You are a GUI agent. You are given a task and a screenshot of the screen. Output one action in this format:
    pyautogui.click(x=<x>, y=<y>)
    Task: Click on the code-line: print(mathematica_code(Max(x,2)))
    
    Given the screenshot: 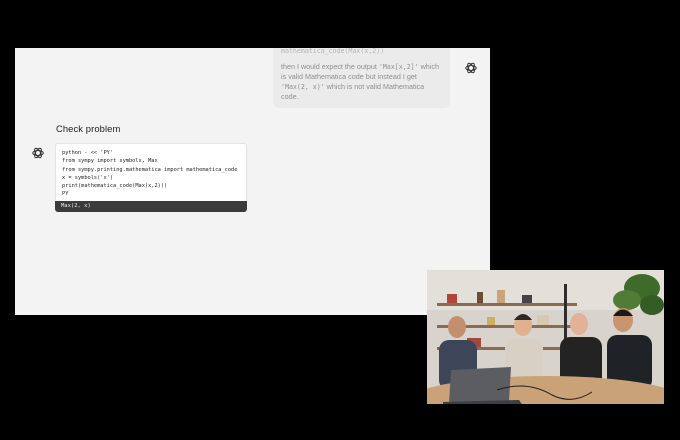 What is the action you would take?
    pyautogui.click(x=115, y=186)
    